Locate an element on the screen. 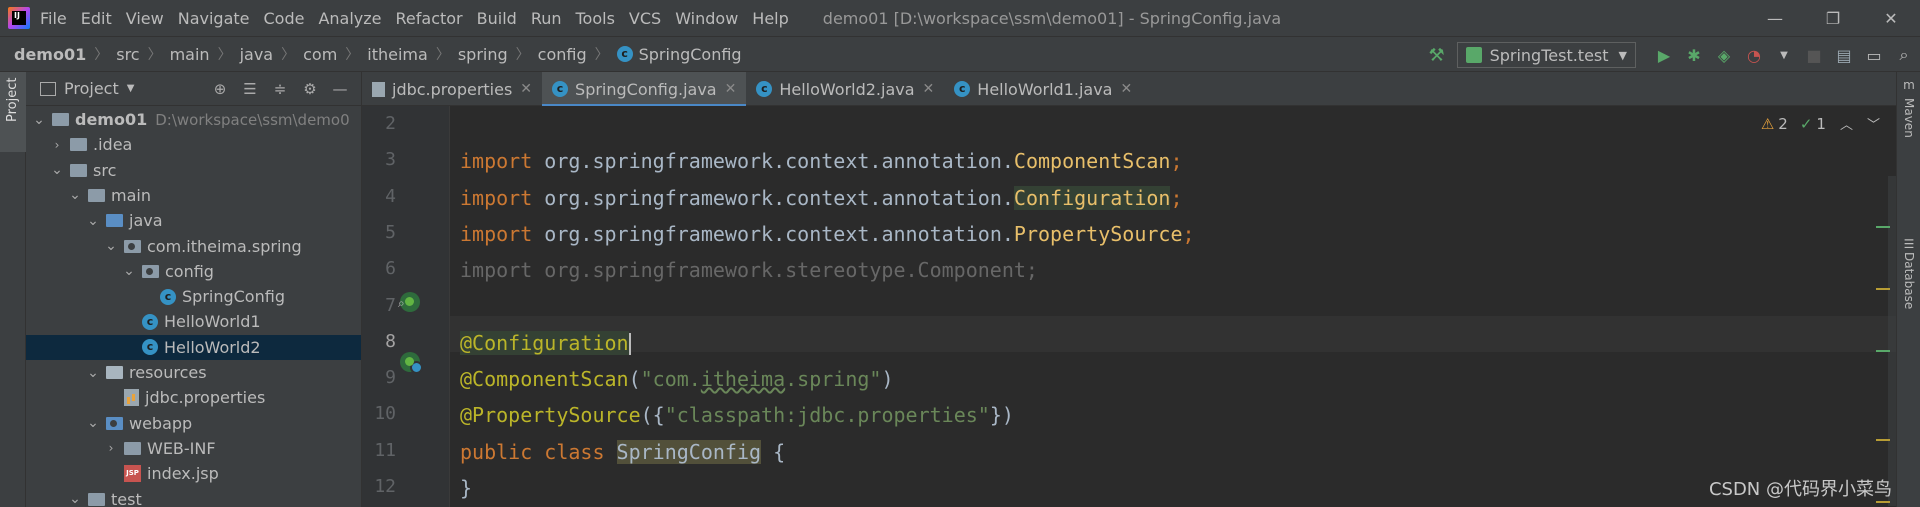  tab-jdbc-properties: jdbc.properties ✕ is located at coordinates (452, 89).